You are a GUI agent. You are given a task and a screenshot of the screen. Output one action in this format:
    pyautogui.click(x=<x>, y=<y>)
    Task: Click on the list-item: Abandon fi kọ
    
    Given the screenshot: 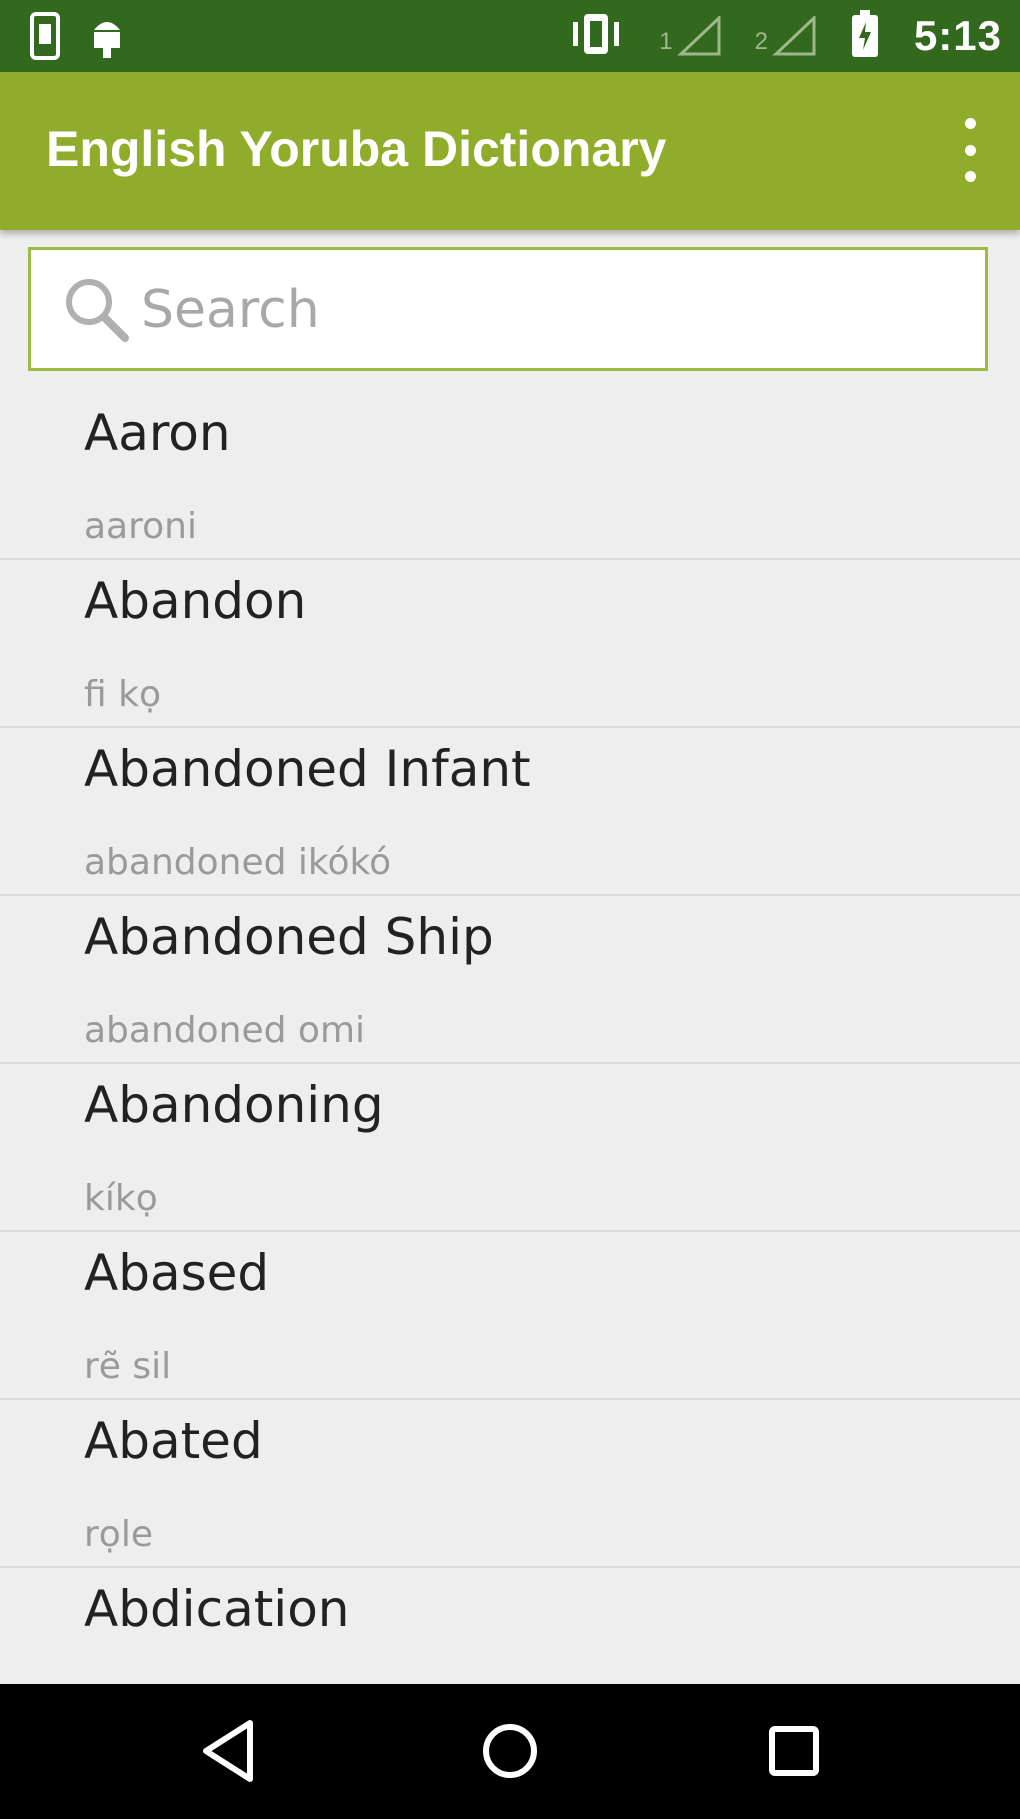 What is the action you would take?
    pyautogui.click(x=510, y=644)
    